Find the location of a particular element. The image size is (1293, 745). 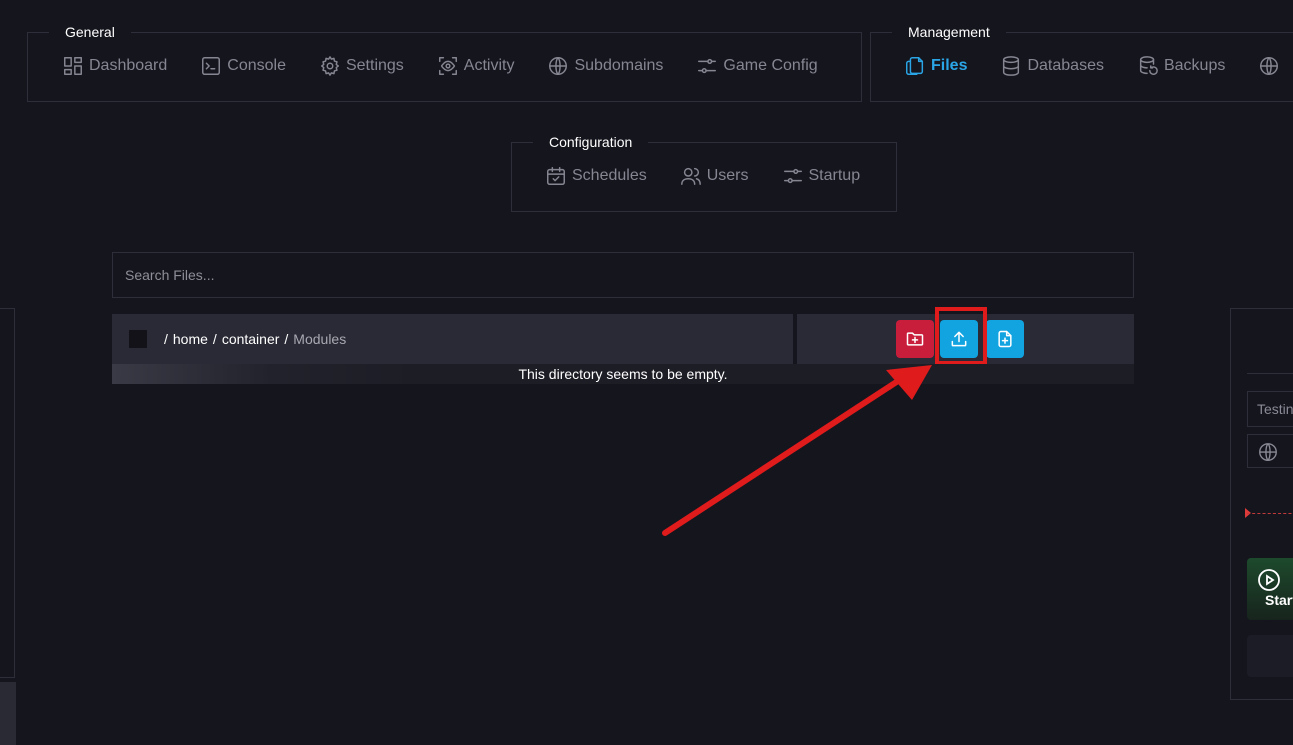

status-line is located at coordinates (1270, 513).